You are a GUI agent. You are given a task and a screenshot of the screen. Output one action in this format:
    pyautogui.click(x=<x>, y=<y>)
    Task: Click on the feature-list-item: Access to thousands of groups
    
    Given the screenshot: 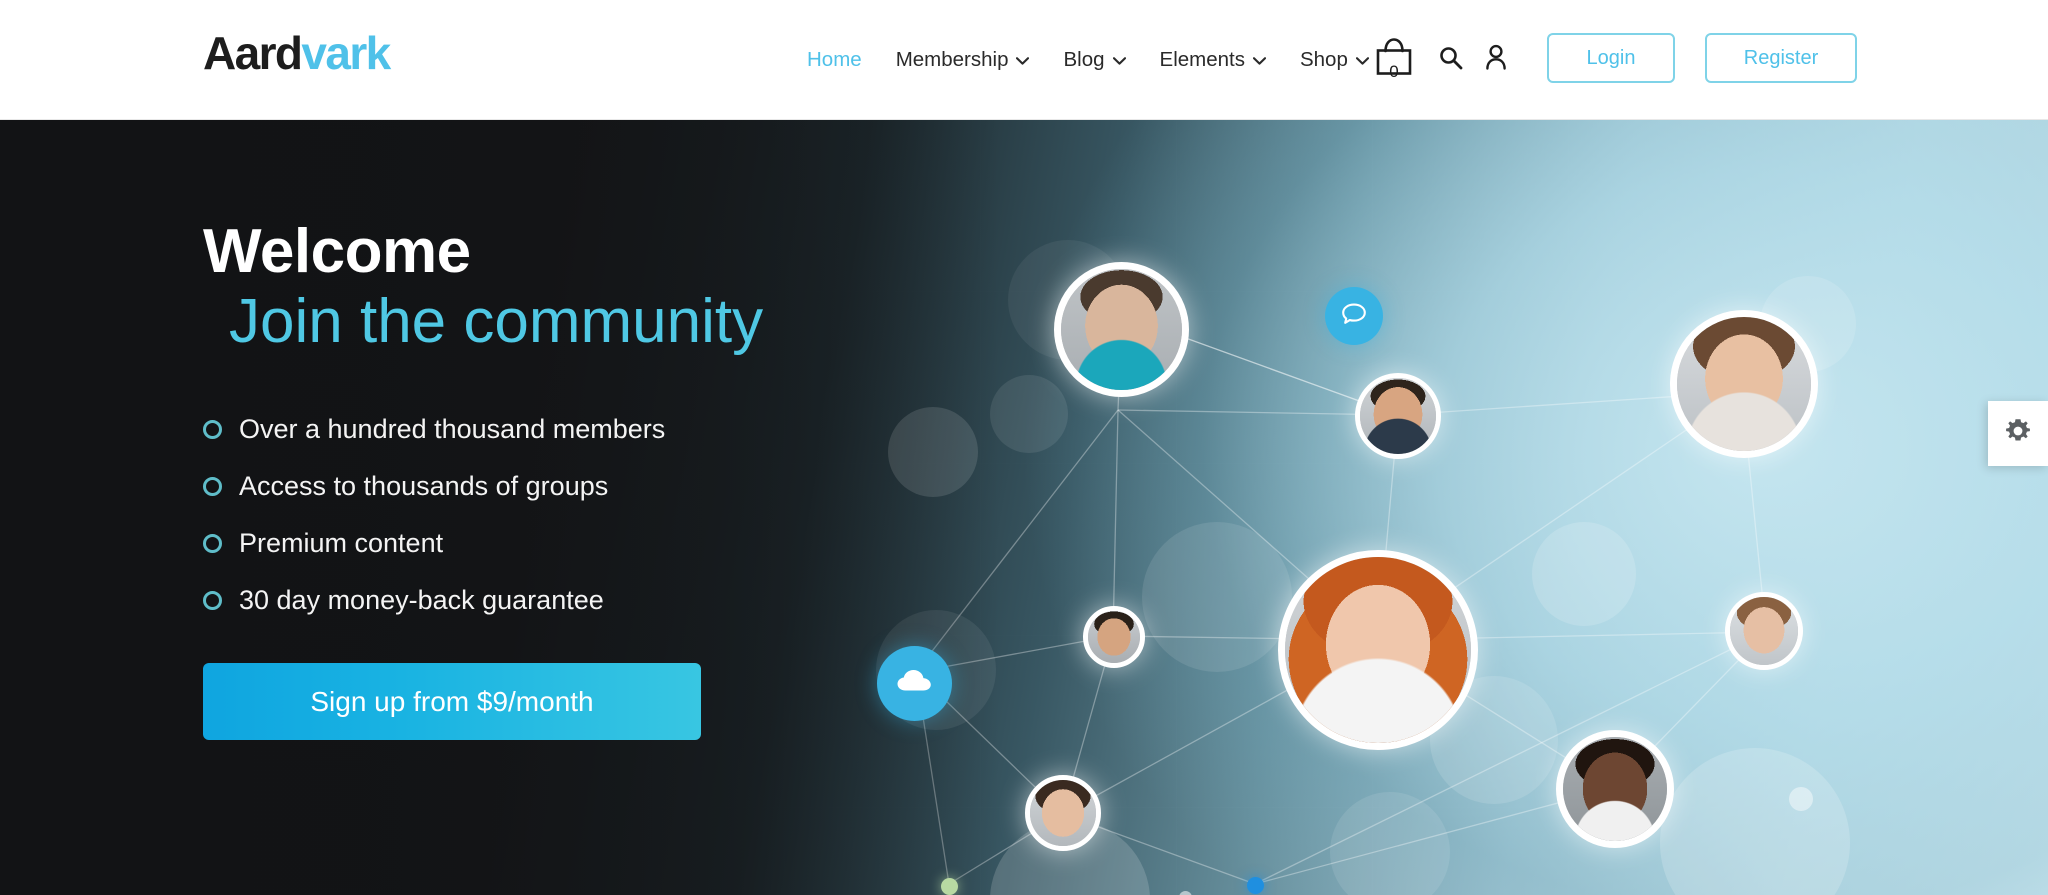 What is the action you would take?
    pyautogui.click(x=573, y=486)
    